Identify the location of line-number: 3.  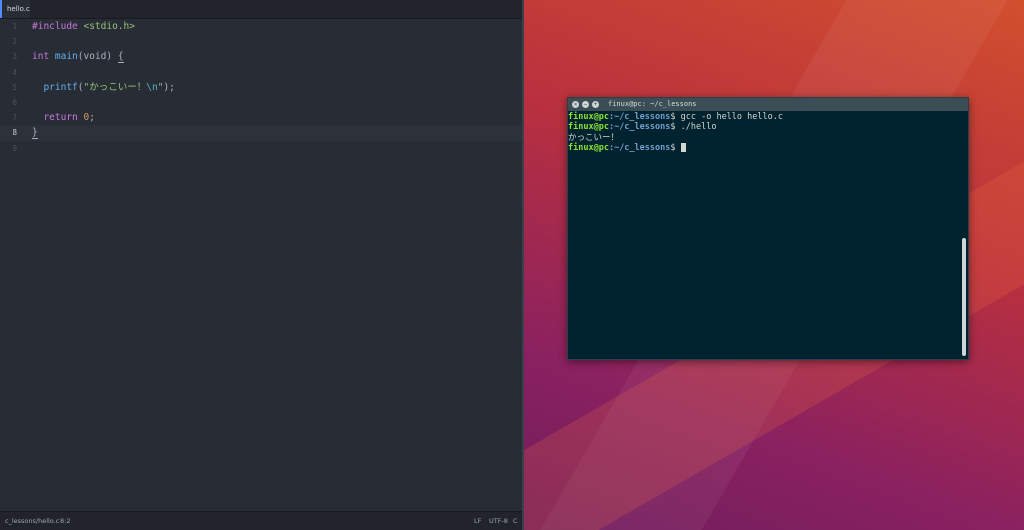
(14, 57).